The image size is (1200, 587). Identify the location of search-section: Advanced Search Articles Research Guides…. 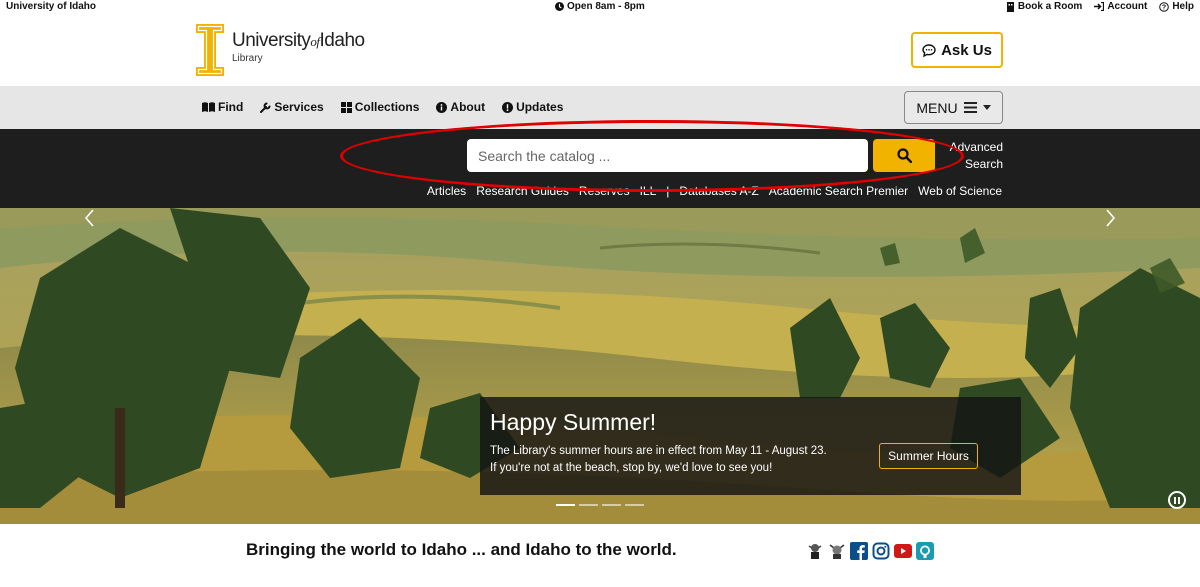
(600, 168).